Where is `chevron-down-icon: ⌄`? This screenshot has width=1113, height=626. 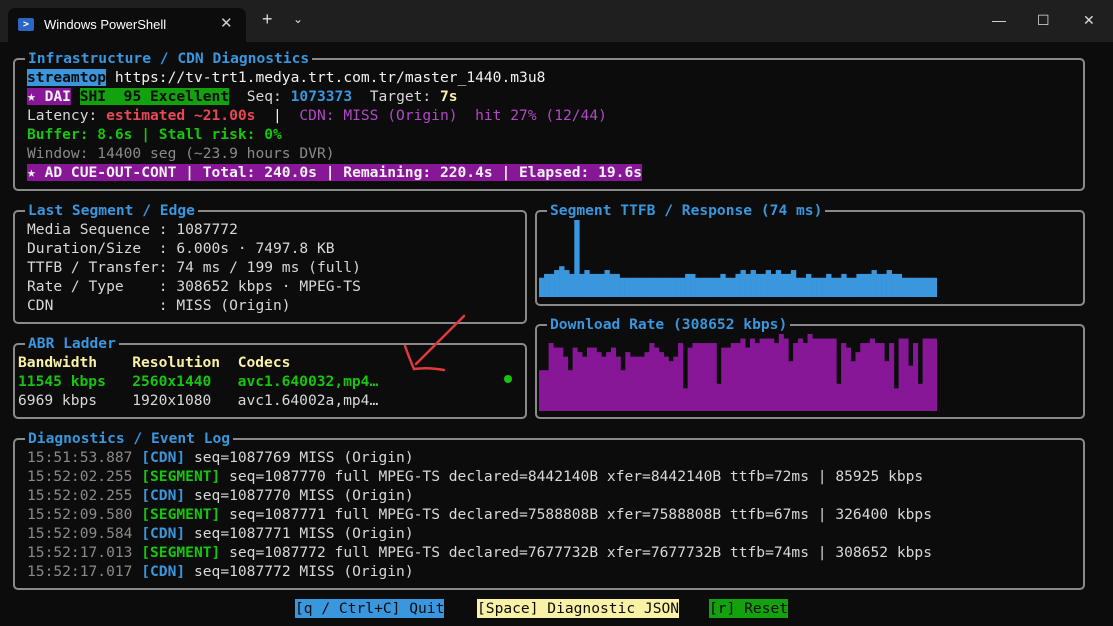 chevron-down-icon: ⌄ is located at coordinates (298, 19).